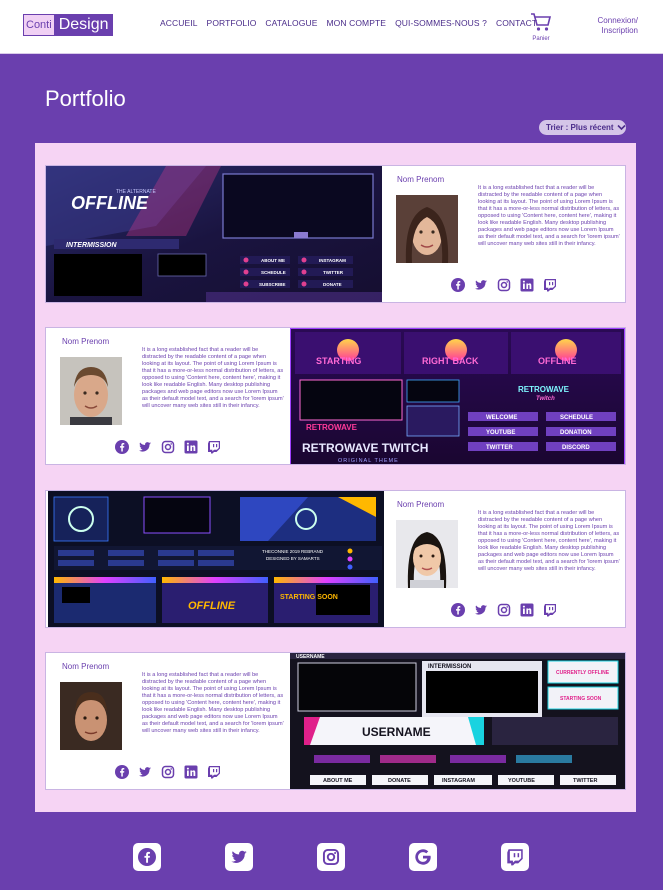  I want to click on overlay-banner: USERNAME, so click(396, 732).